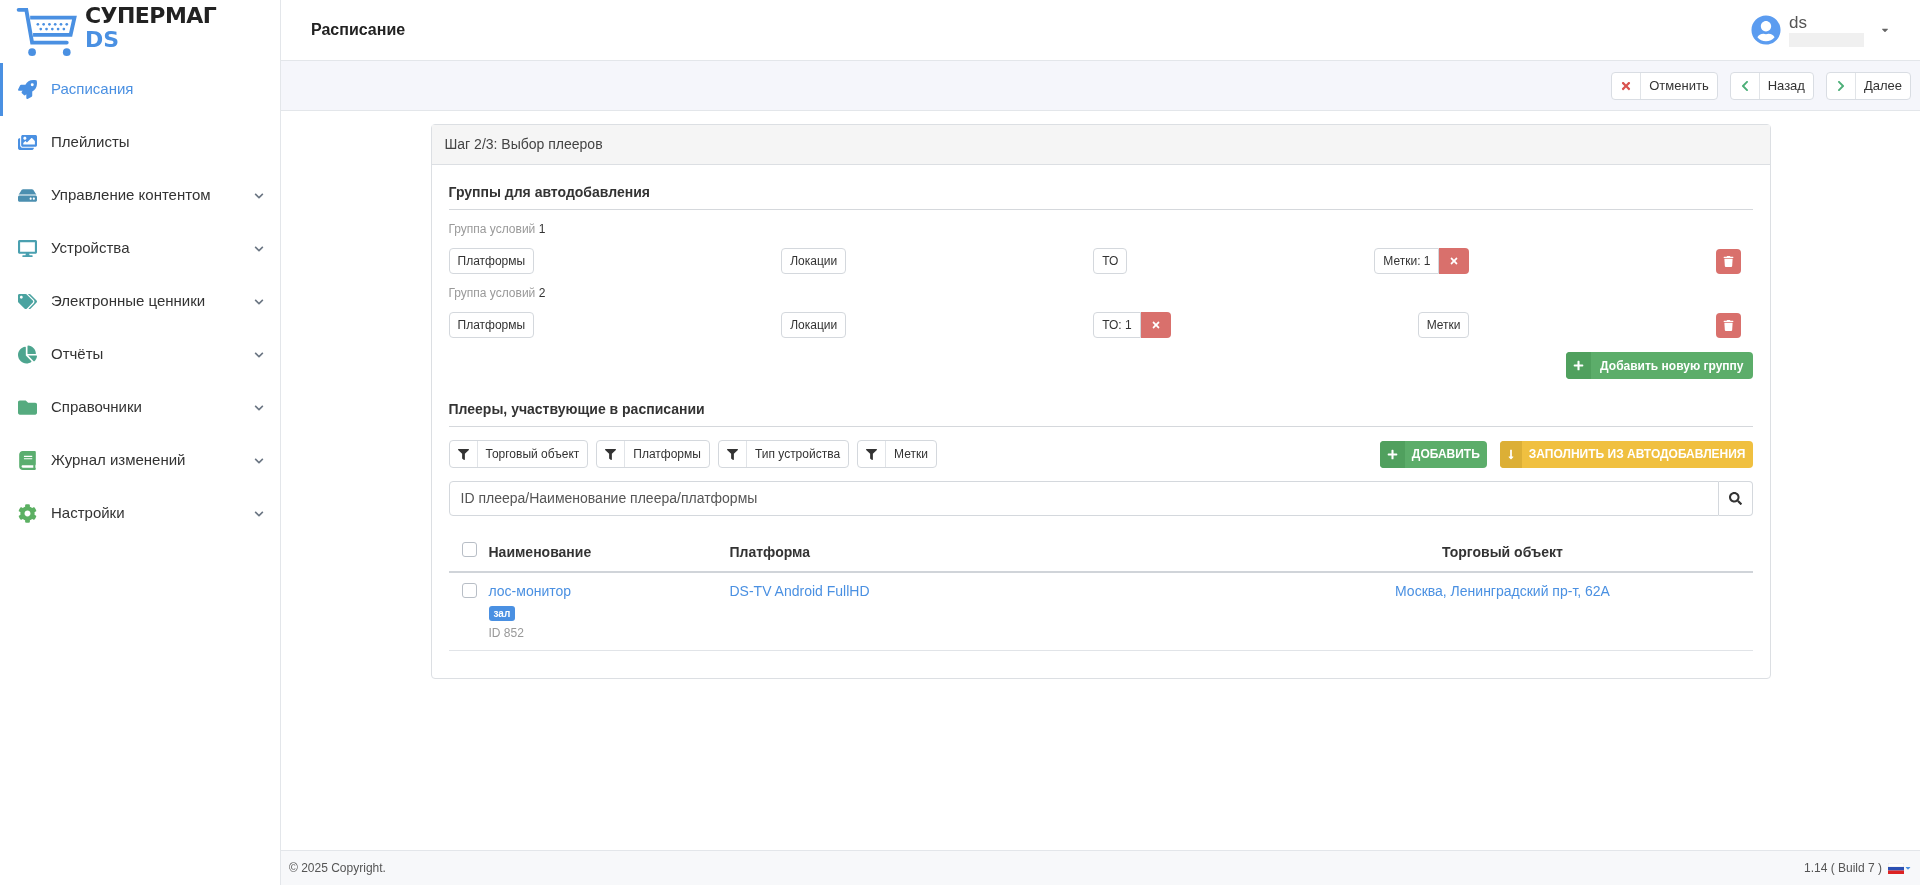 The image size is (1920, 885). Describe the element at coordinates (1407, 261) in the screenshot. I see `filter-button: Метки: 1` at that location.